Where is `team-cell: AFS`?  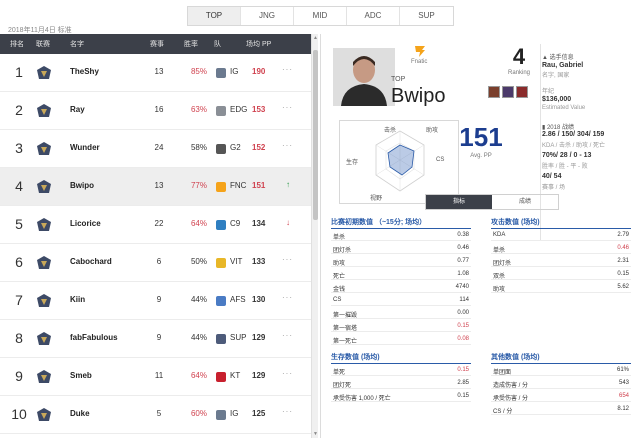 team-cell: AFS is located at coordinates (238, 299).